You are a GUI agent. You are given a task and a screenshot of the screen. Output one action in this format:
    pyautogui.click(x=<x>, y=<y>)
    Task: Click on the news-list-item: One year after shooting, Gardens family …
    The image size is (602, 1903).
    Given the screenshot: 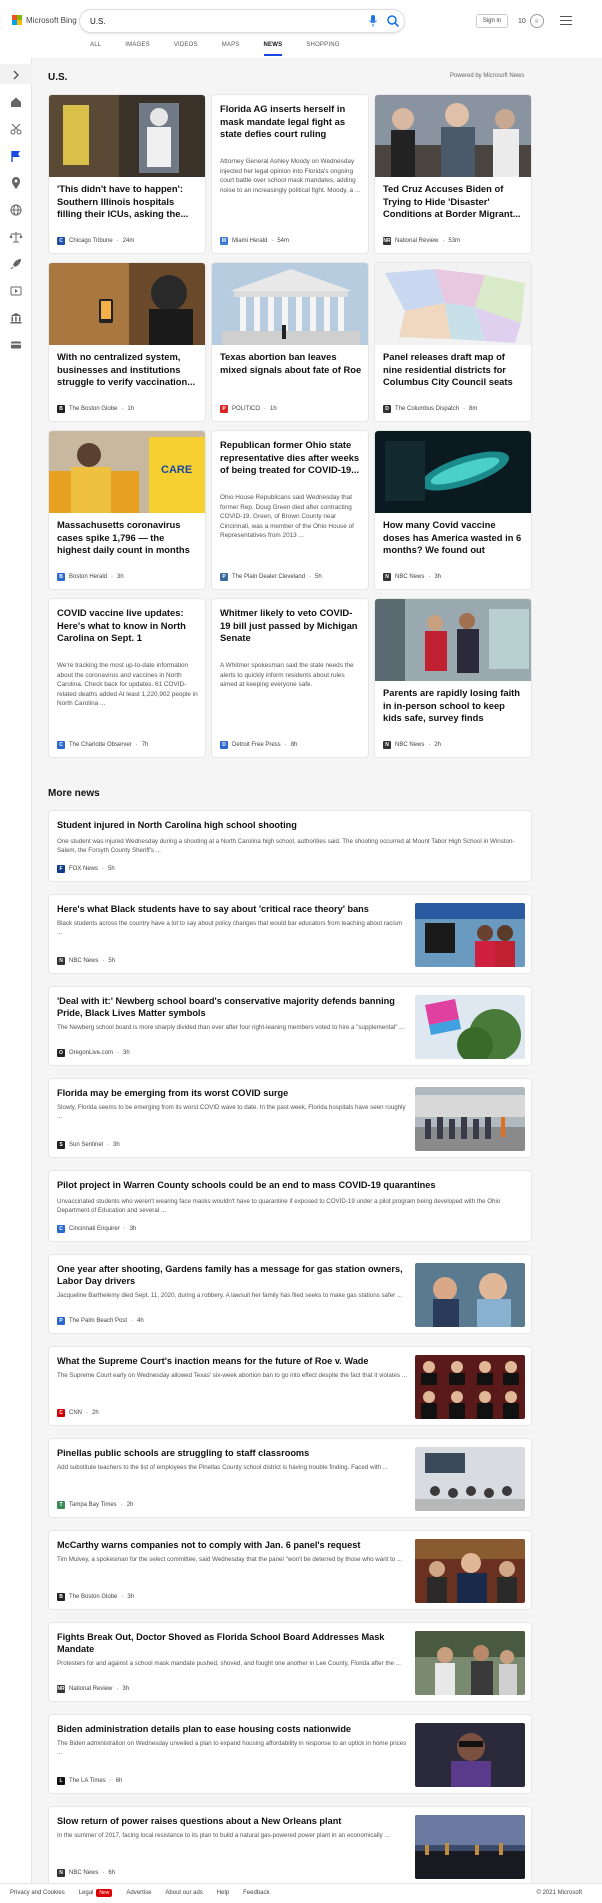 What is the action you would take?
    pyautogui.click(x=290, y=1294)
    